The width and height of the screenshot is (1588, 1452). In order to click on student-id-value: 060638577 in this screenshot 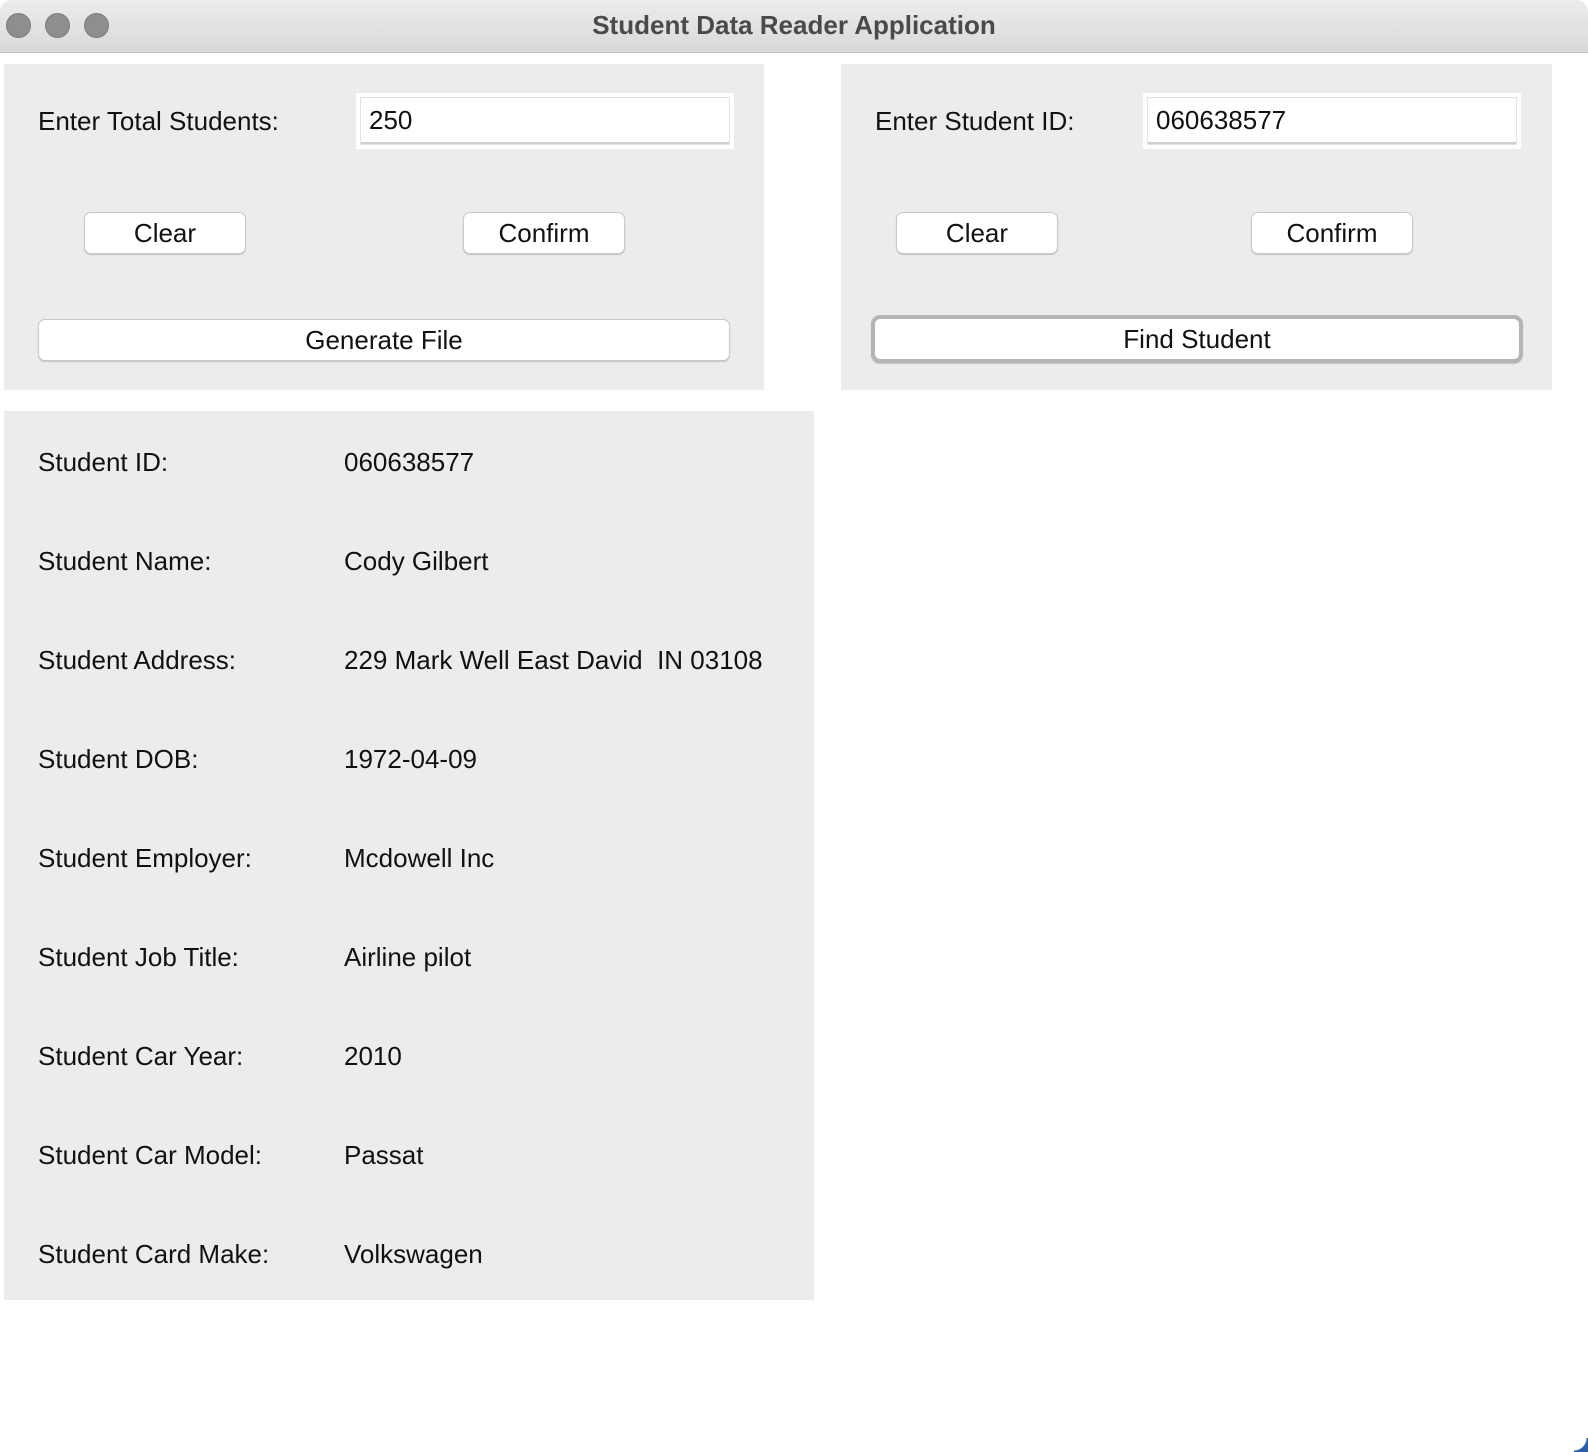, I will do `click(409, 462)`.